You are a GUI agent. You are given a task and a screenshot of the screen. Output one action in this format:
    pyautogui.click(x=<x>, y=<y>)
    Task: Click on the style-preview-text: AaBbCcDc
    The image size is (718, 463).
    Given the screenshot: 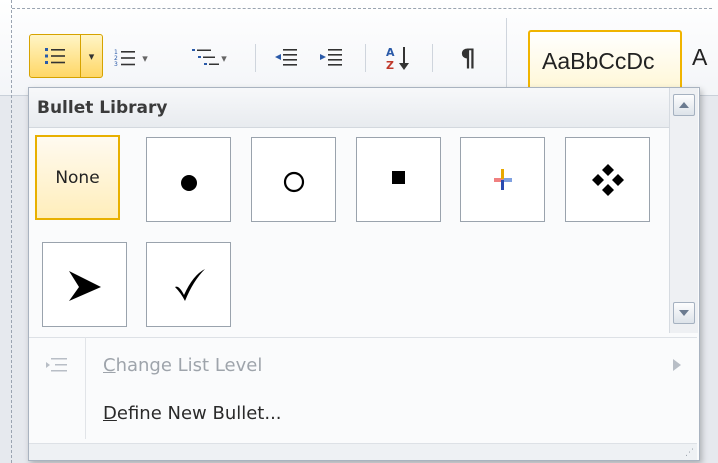 What is the action you would take?
    pyautogui.click(x=598, y=60)
    